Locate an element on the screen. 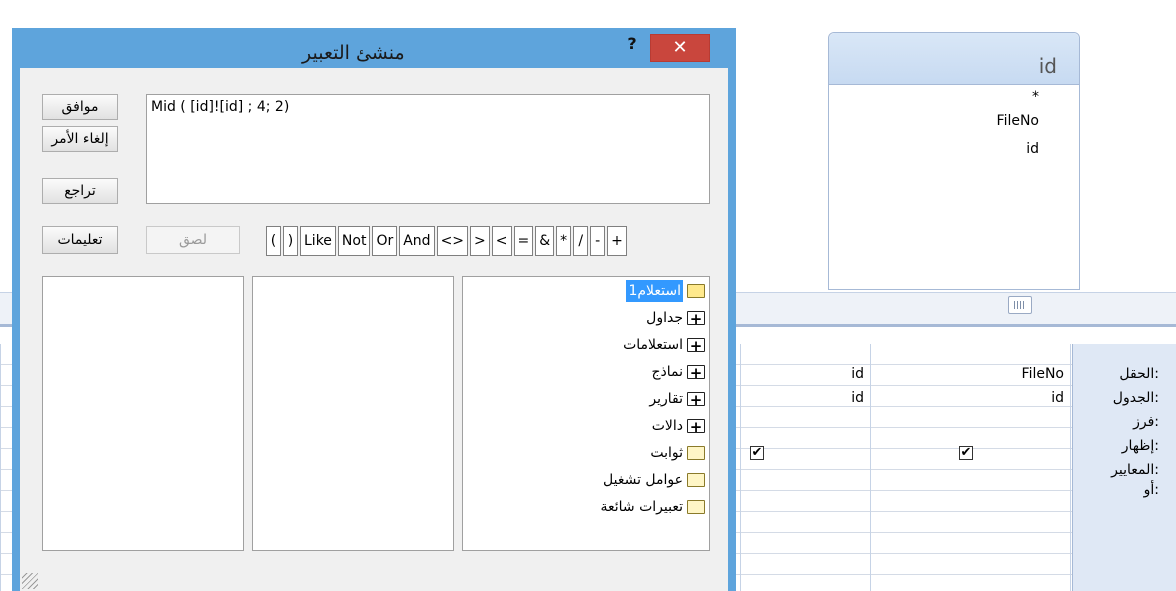 Image resolution: width=1176 pixels, height=591 pixels. tree-item-operators: عوامل تشغيل is located at coordinates (586, 479).